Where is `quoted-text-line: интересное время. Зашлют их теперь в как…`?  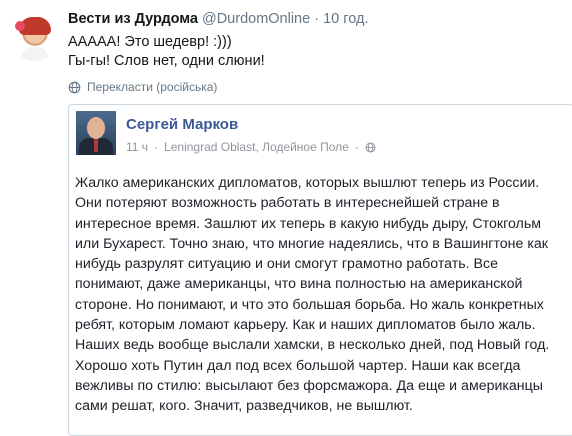
quoted-text-line: интересное время. Зашлют их теперь в как… is located at coordinates (308, 223).